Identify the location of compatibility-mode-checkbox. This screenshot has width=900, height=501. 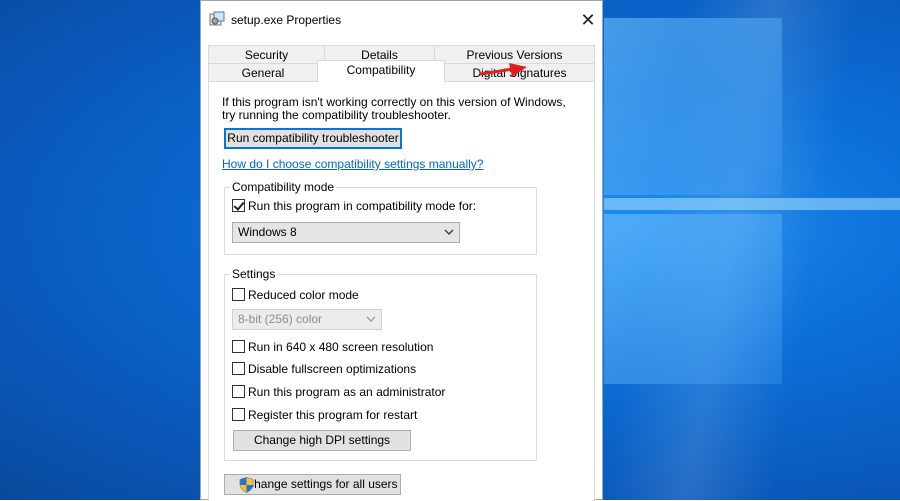
(238, 205).